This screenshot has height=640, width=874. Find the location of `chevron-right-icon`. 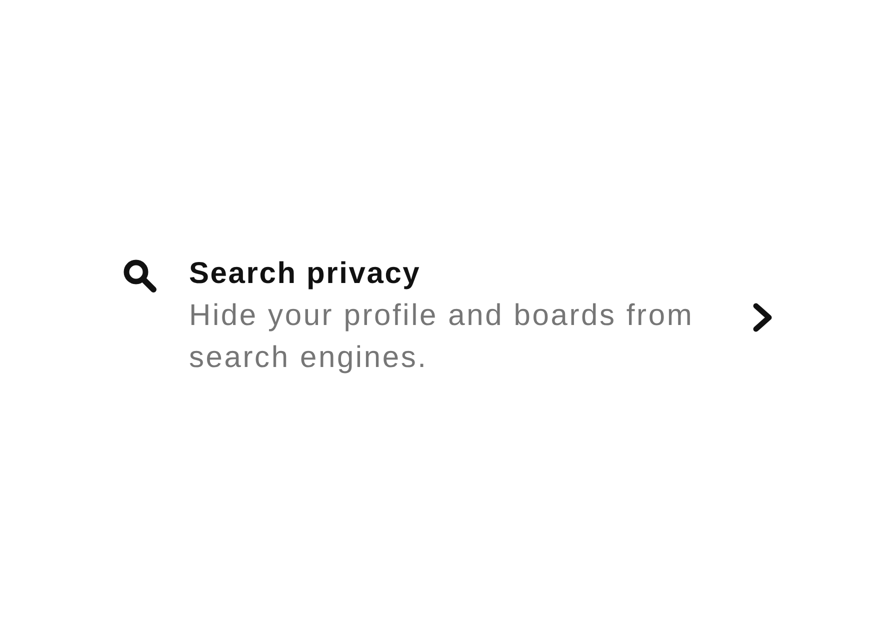

chevron-right-icon is located at coordinates (763, 317).